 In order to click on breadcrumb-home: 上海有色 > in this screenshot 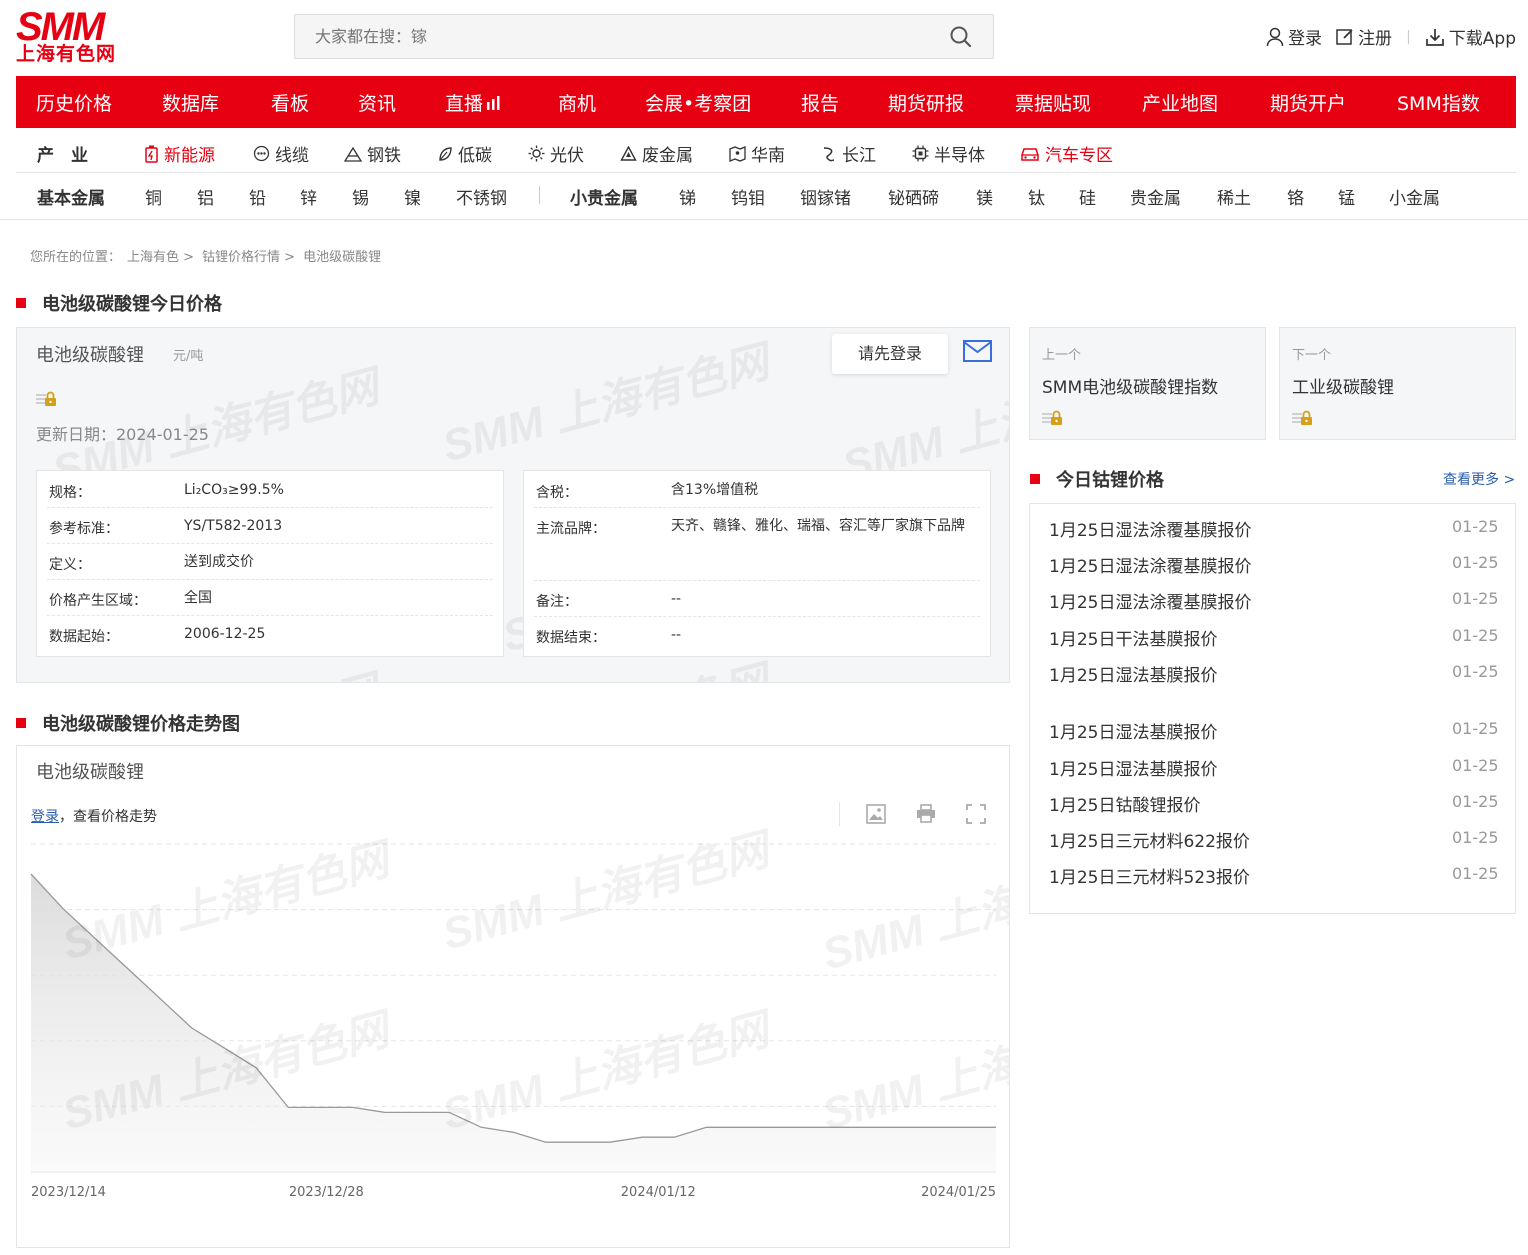, I will do `click(160, 257)`.